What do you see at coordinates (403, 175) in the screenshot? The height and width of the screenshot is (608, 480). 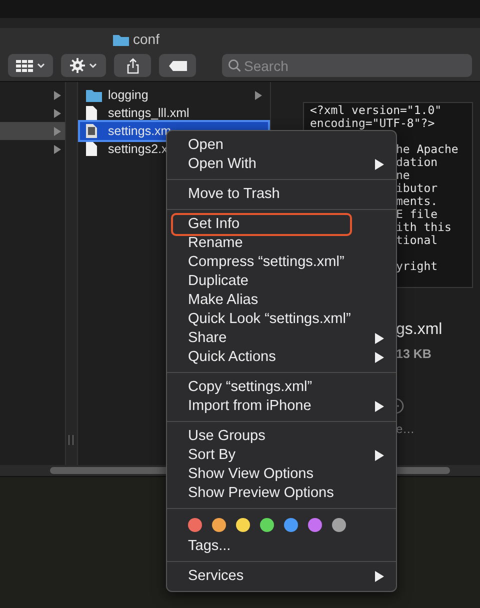 I see `code-line: ne` at bounding box center [403, 175].